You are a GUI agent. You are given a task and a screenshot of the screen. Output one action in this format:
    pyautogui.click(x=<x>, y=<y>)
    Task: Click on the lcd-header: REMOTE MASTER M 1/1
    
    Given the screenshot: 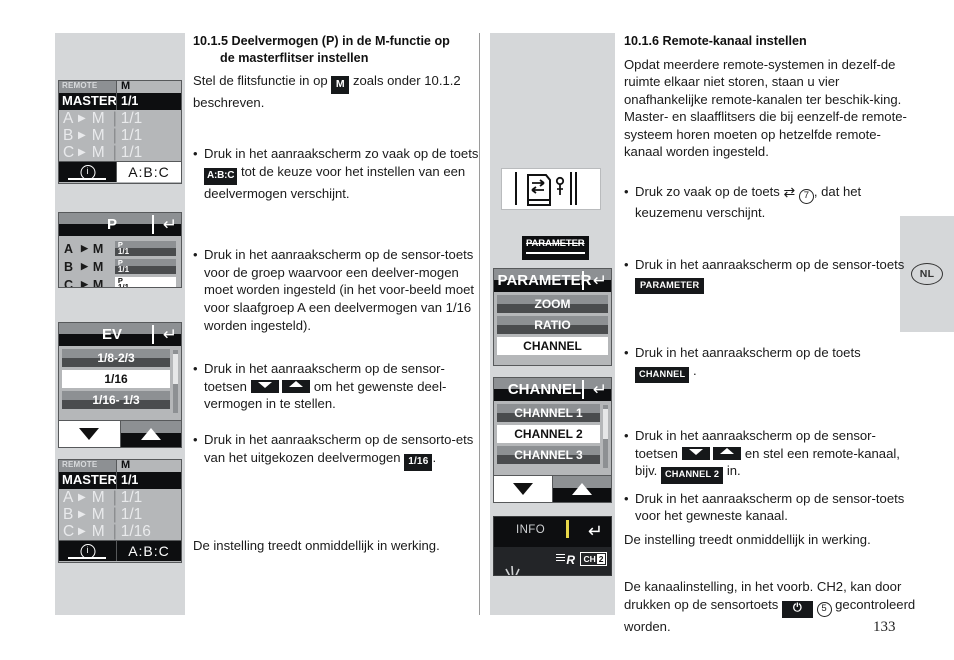 What is the action you would take?
    pyautogui.click(x=120, y=95)
    